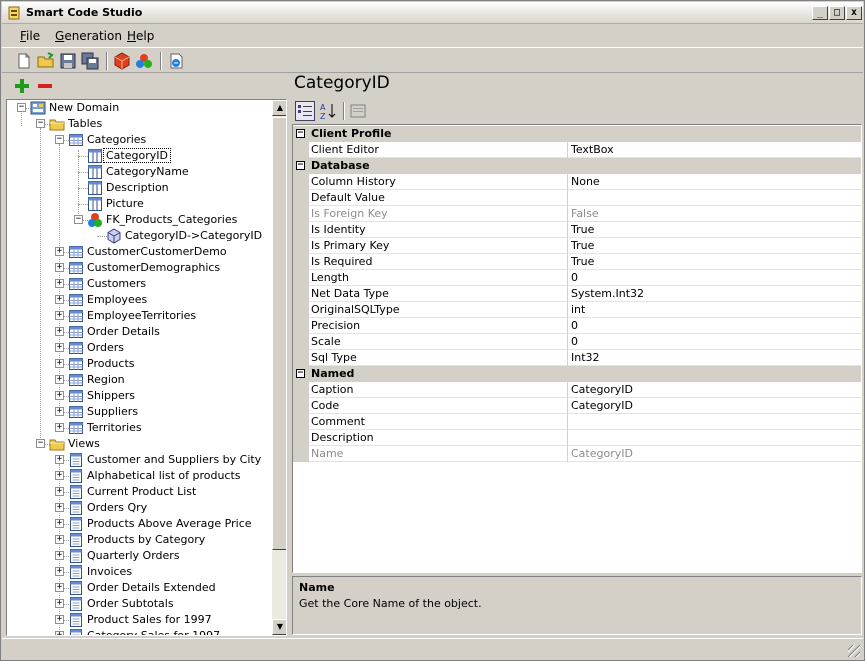 This screenshot has height=661, width=865. Describe the element at coordinates (577, 166) in the screenshot. I see `property-category: − Database` at that location.